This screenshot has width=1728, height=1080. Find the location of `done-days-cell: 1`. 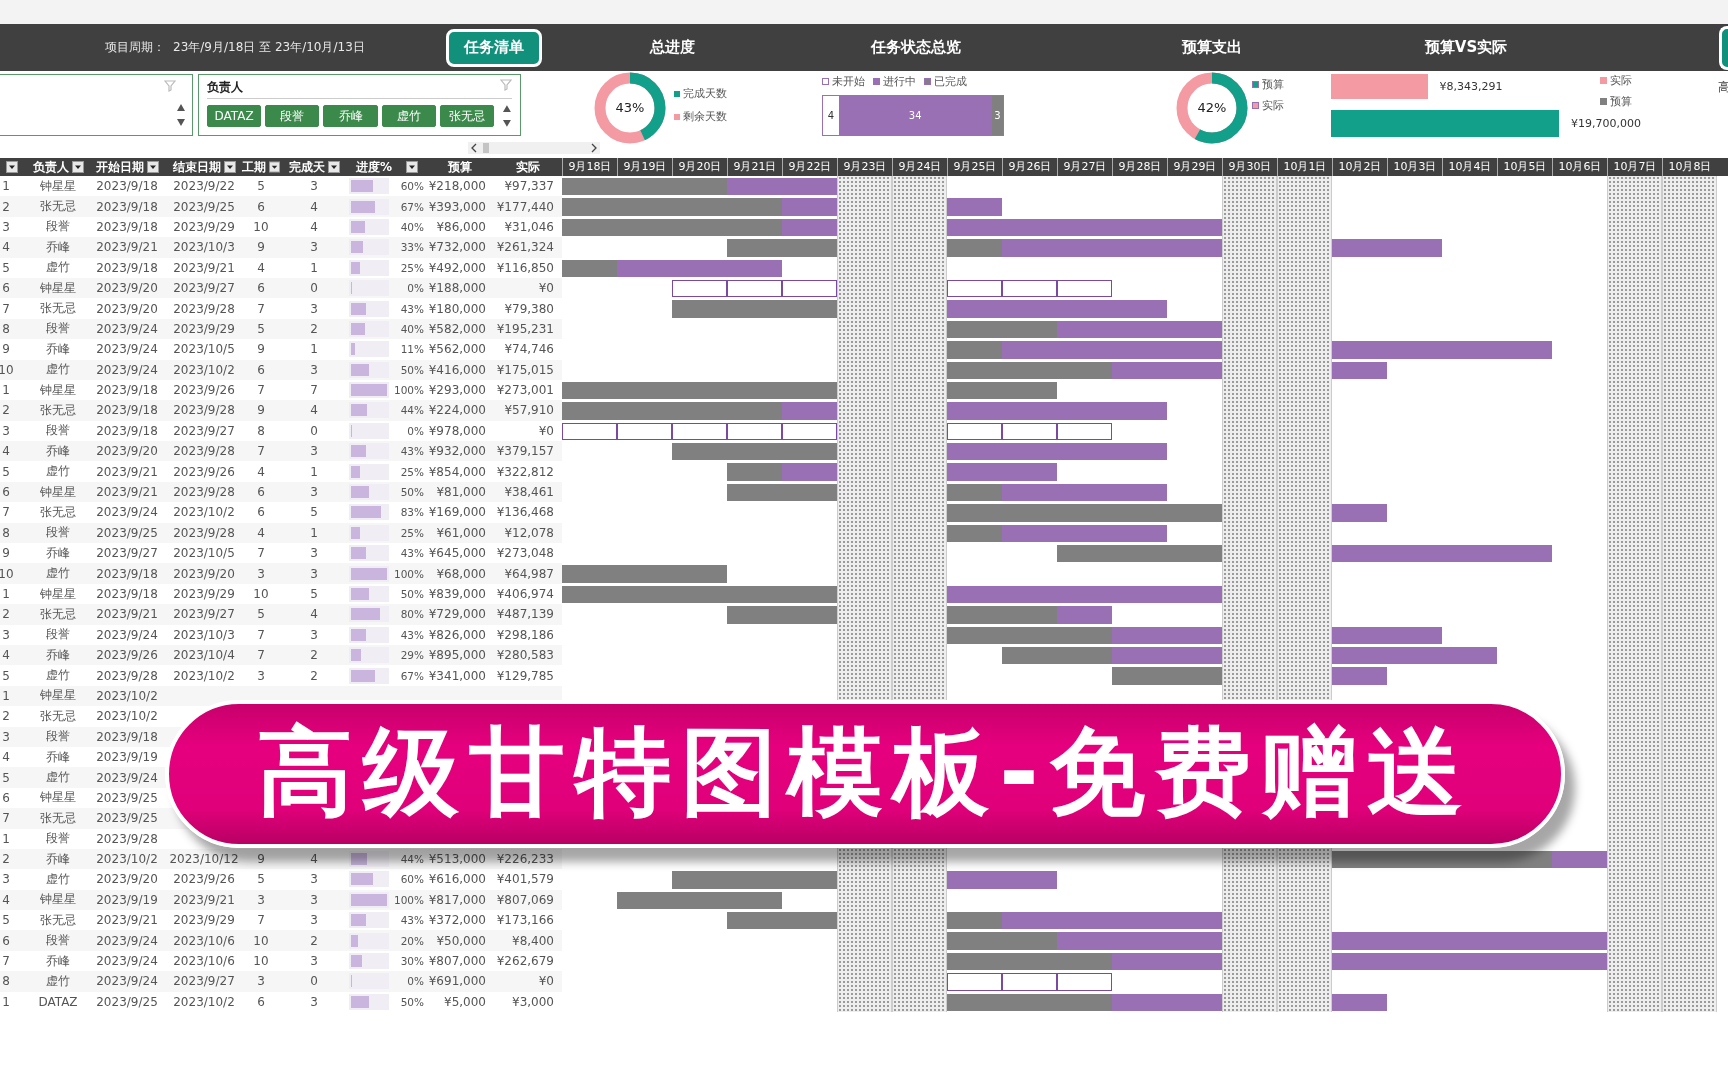

done-days-cell: 1 is located at coordinates (314, 471).